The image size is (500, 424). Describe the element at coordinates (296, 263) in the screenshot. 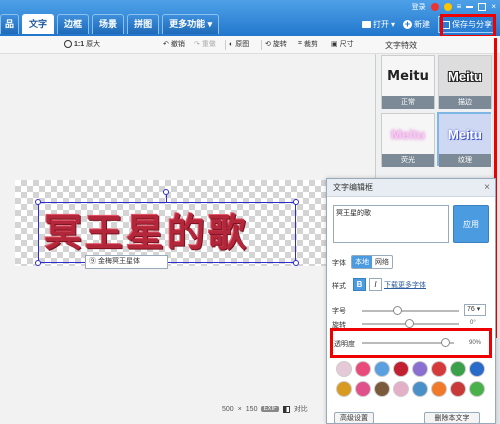

I see `resize-handle-br` at that location.